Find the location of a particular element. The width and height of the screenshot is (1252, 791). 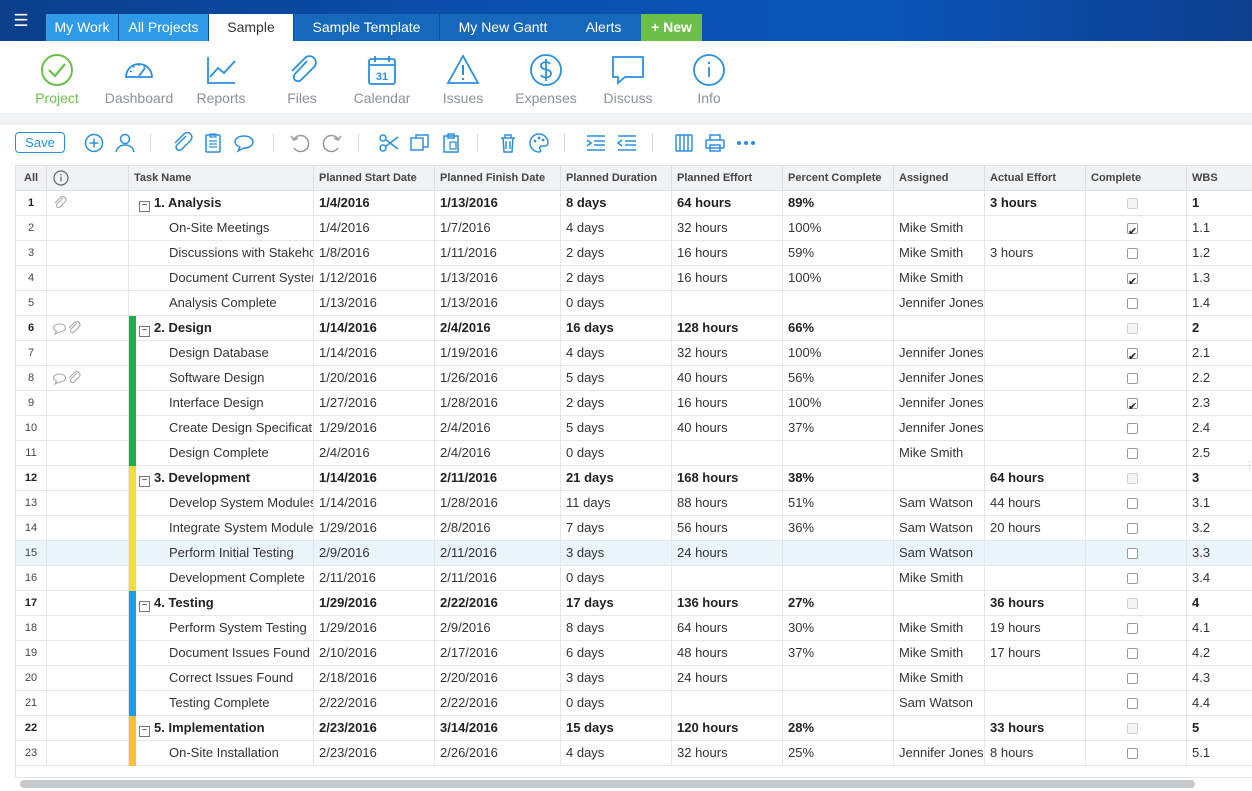

pct-cell: 51% is located at coordinates (838, 503).